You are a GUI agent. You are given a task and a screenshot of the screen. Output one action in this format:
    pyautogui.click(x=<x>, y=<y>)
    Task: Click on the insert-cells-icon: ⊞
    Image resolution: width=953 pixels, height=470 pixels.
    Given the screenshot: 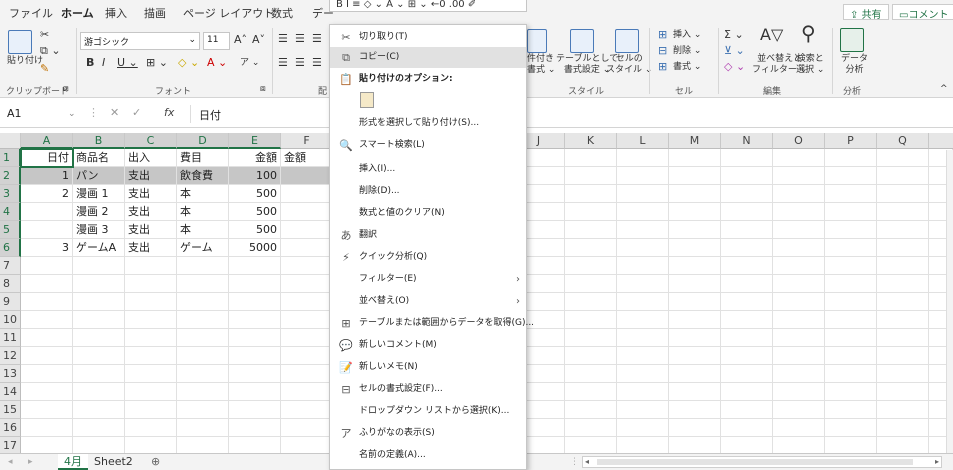 What is the action you would take?
    pyautogui.click(x=662, y=35)
    